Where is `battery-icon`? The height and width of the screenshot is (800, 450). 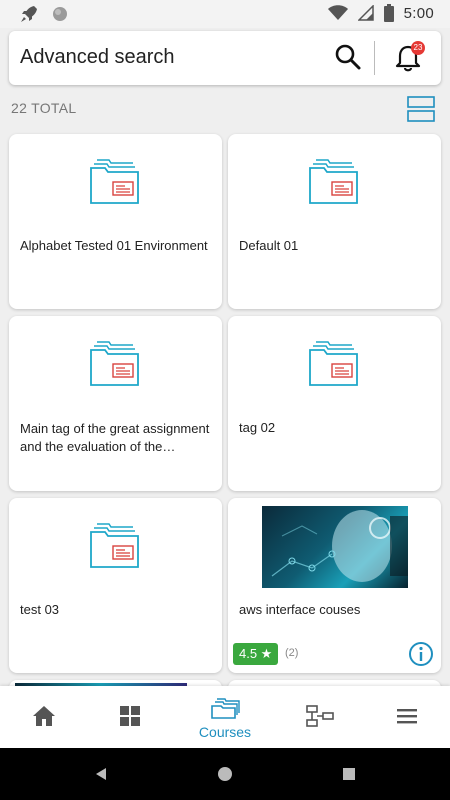
battery-icon is located at coordinates (388, 13).